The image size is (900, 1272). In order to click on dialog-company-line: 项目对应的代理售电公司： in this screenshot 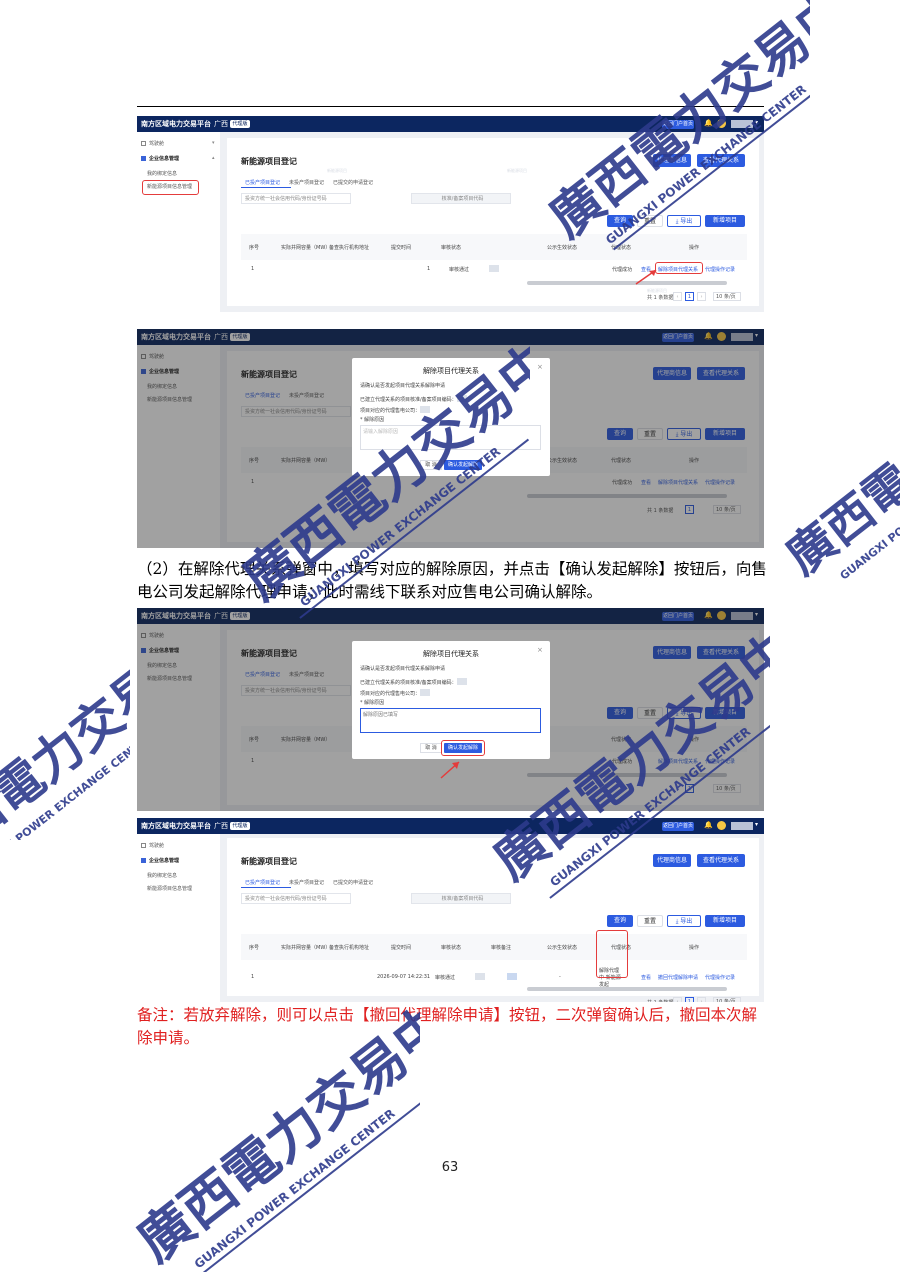, I will do `click(395, 692)`.